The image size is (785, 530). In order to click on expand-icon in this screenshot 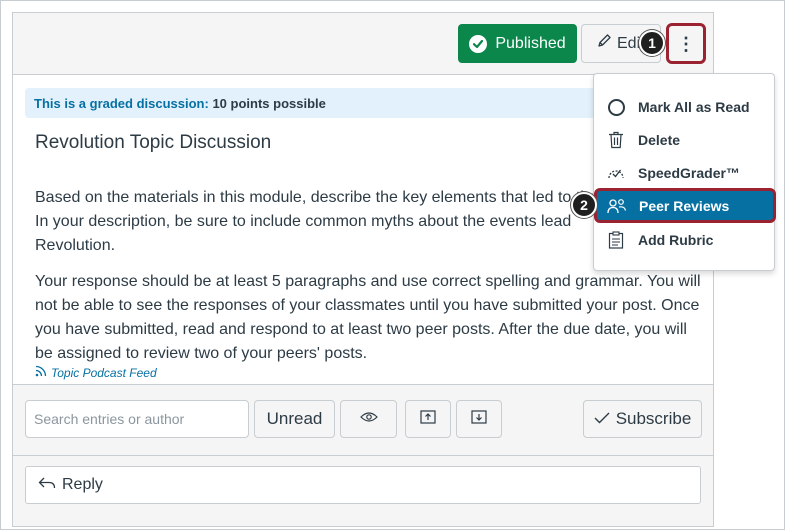, I will do `click(479, 419)`.